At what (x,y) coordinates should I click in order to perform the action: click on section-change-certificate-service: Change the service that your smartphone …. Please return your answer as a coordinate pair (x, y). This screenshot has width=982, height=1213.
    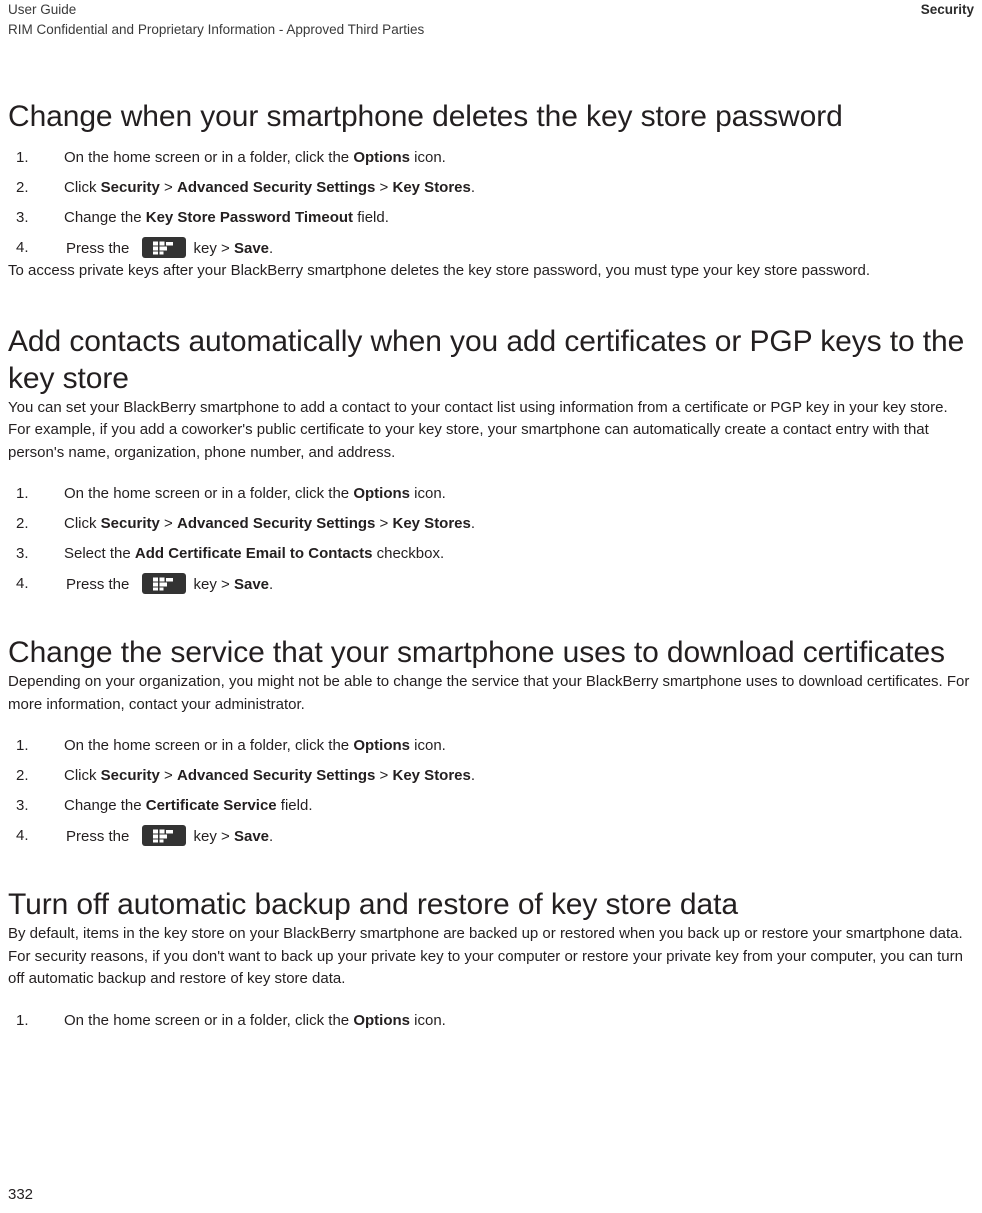
    Looking at the image, I should click on (491, 652).